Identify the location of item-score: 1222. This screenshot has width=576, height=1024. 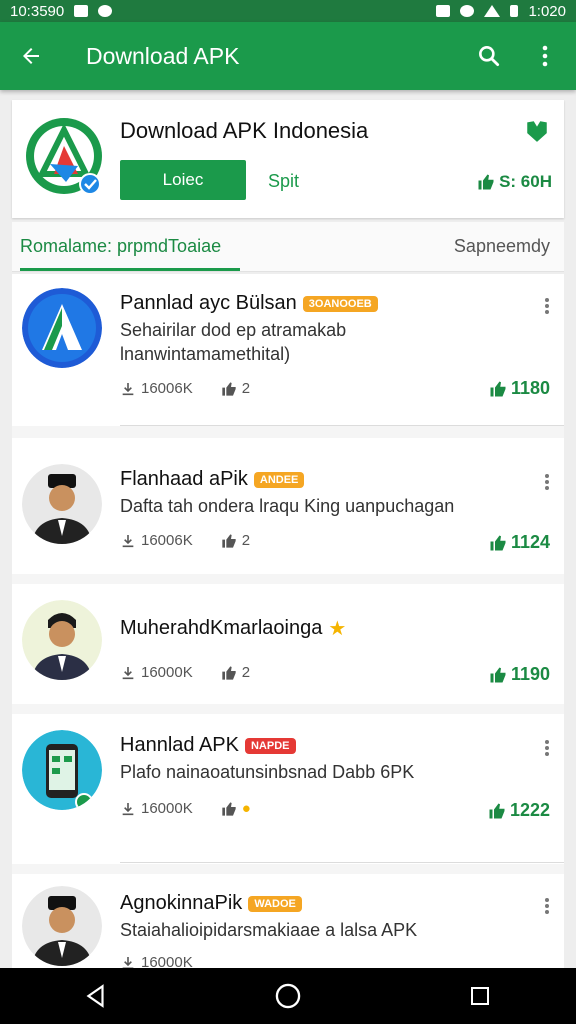
(519, 810).